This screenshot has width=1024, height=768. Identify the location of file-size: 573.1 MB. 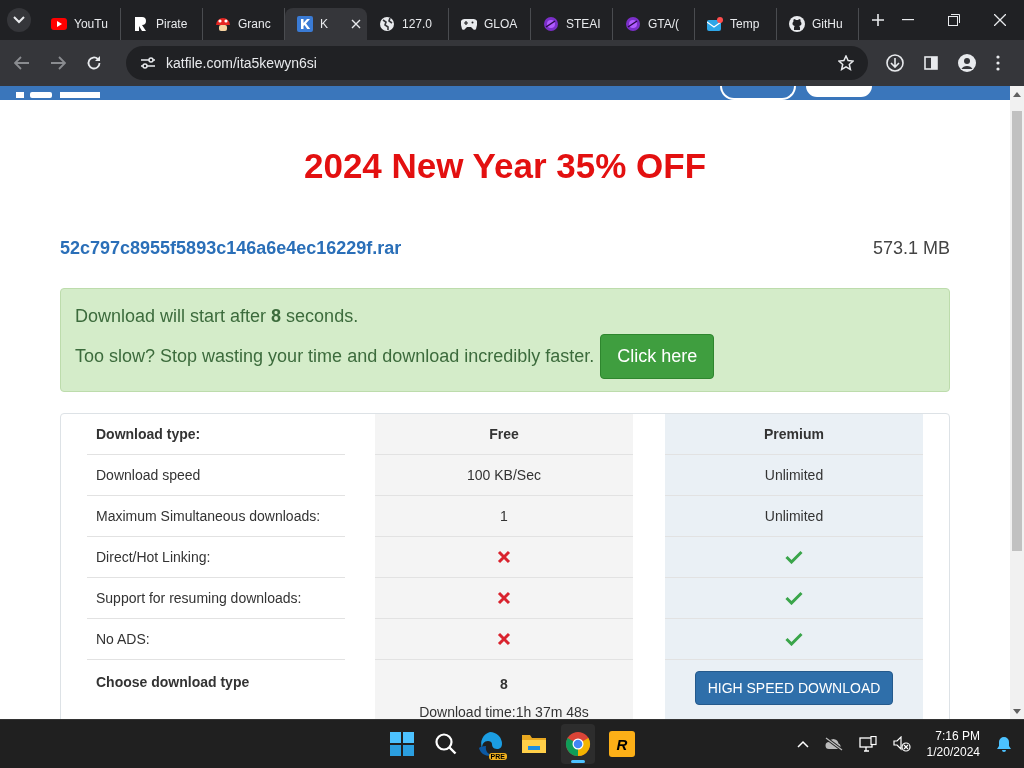
(911, 248).